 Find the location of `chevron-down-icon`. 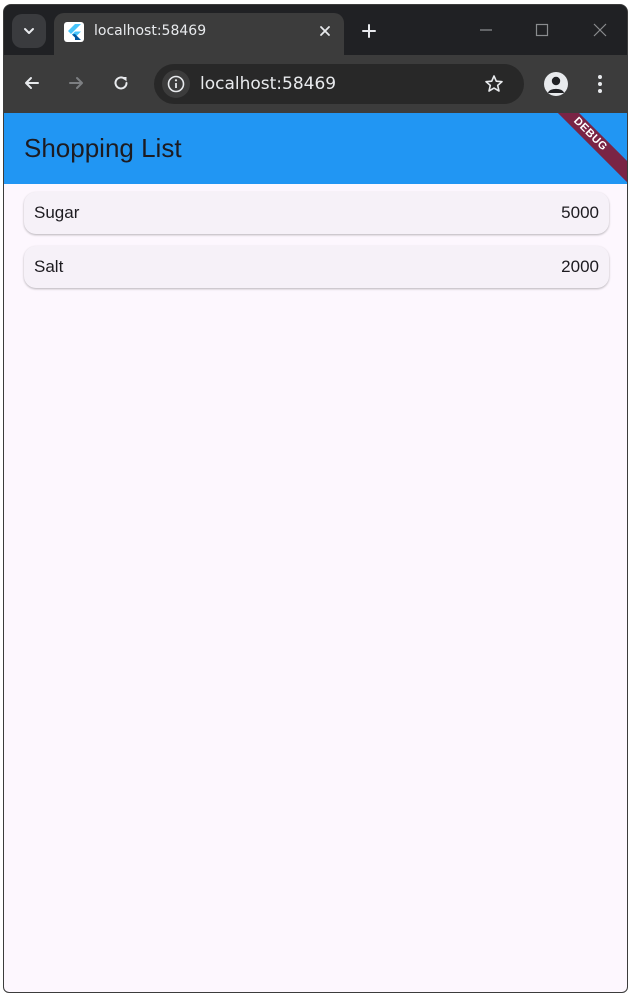

chevron-down-icon is located at coordinates (29, 31).